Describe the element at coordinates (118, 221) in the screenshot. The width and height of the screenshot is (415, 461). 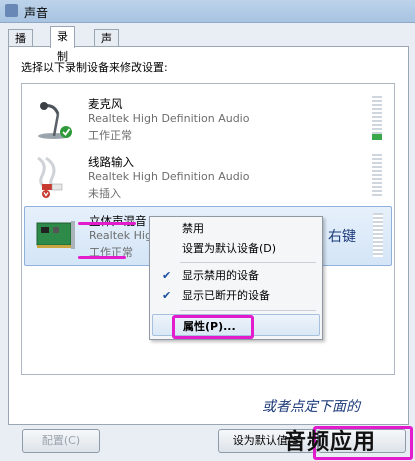
I see `device-name: 立体声混音` at that location.